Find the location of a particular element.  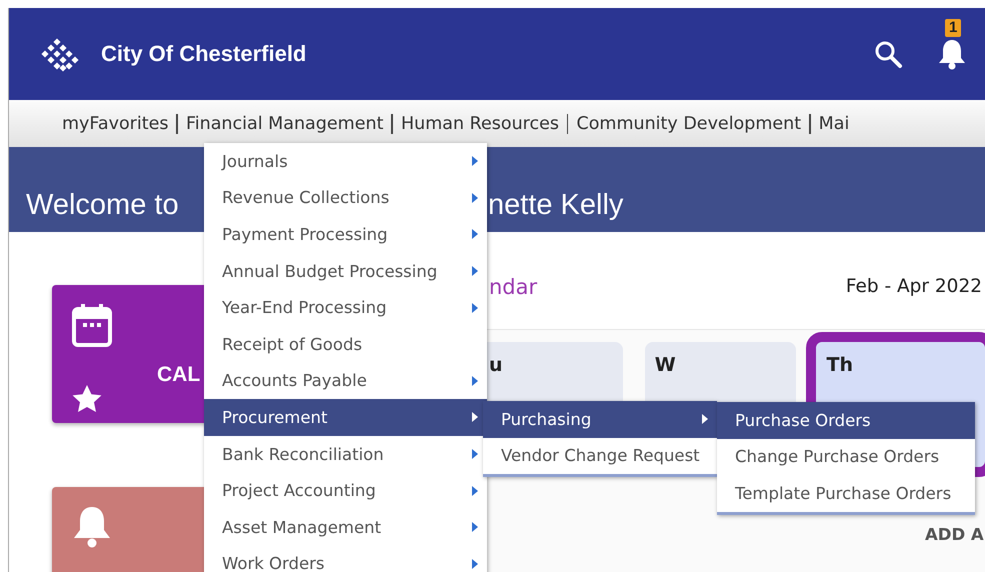

notification-badge: 1 is located at coordinates (953, 28).